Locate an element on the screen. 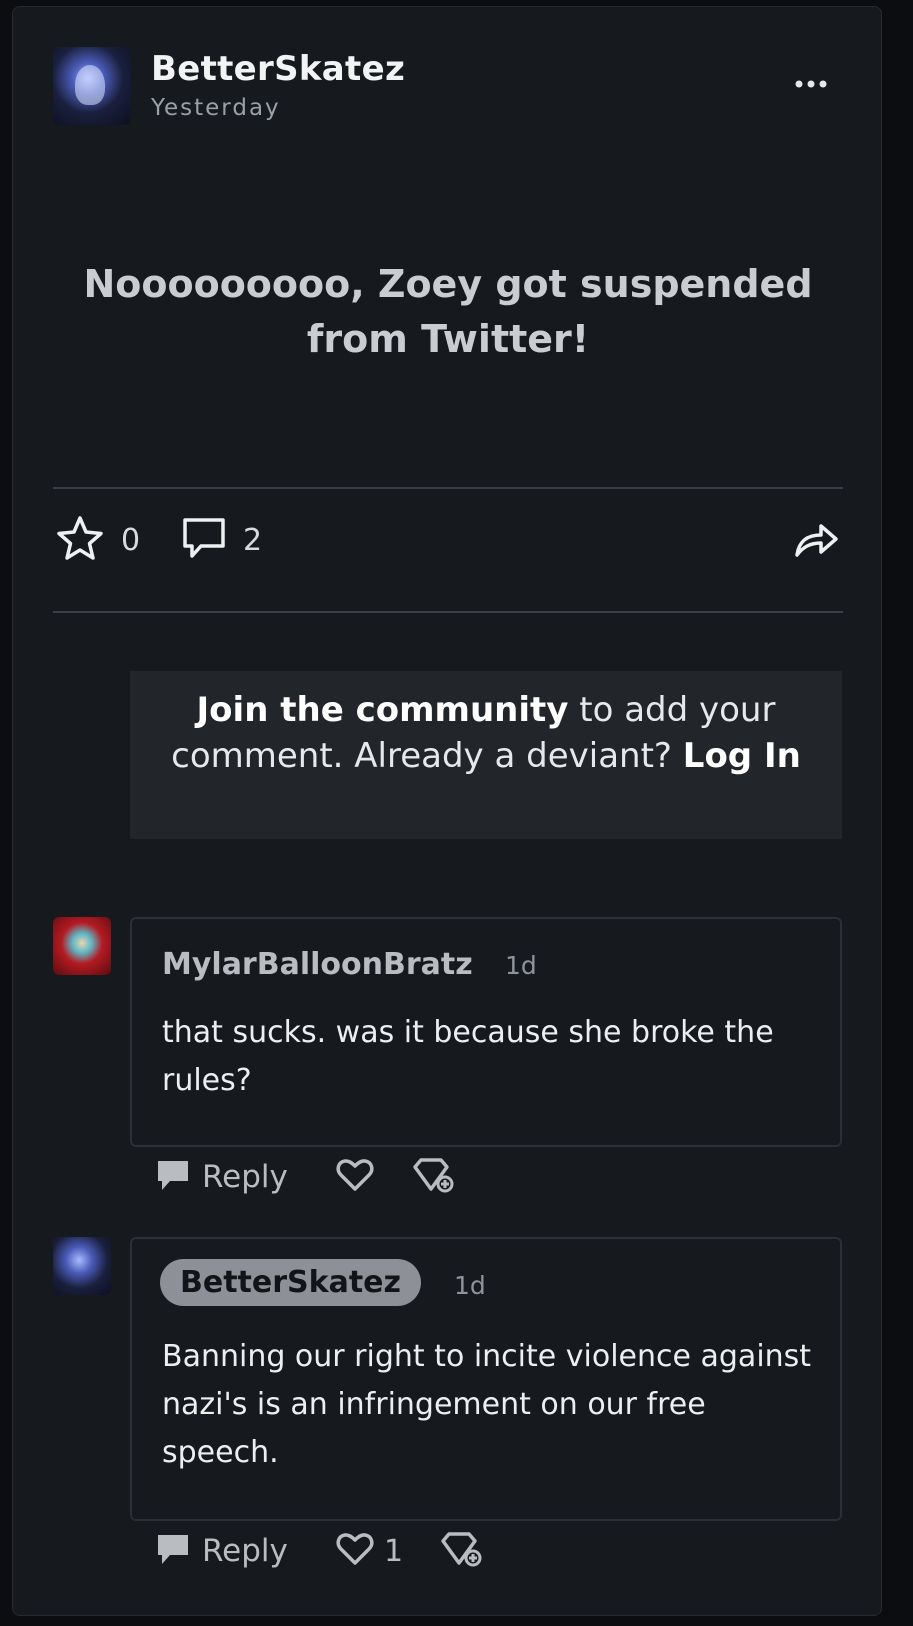  favorite-count: 0 is located at coordinates (131, 540).